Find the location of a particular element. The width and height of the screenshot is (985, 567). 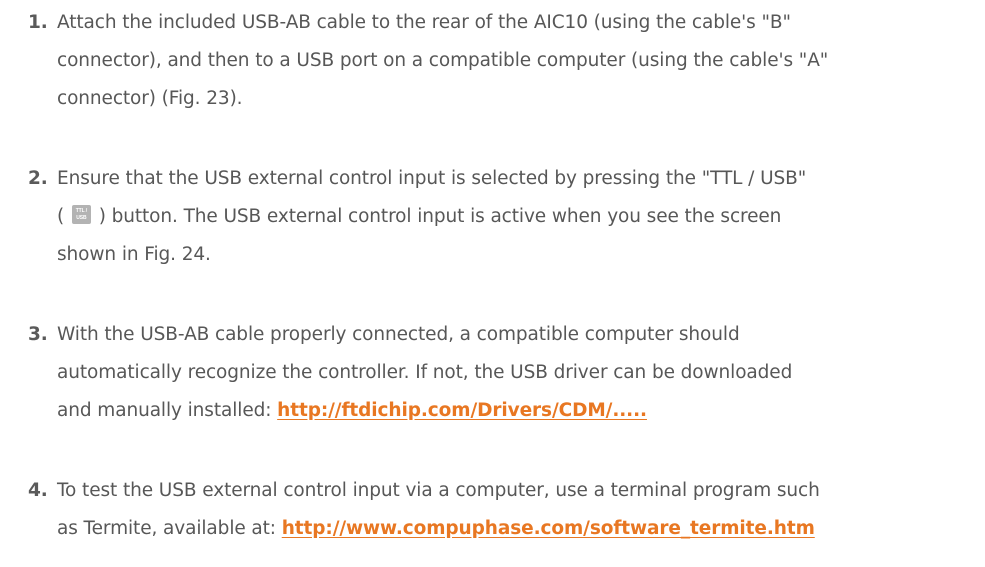

step-number: 1. is located at coordinates (38, 22).